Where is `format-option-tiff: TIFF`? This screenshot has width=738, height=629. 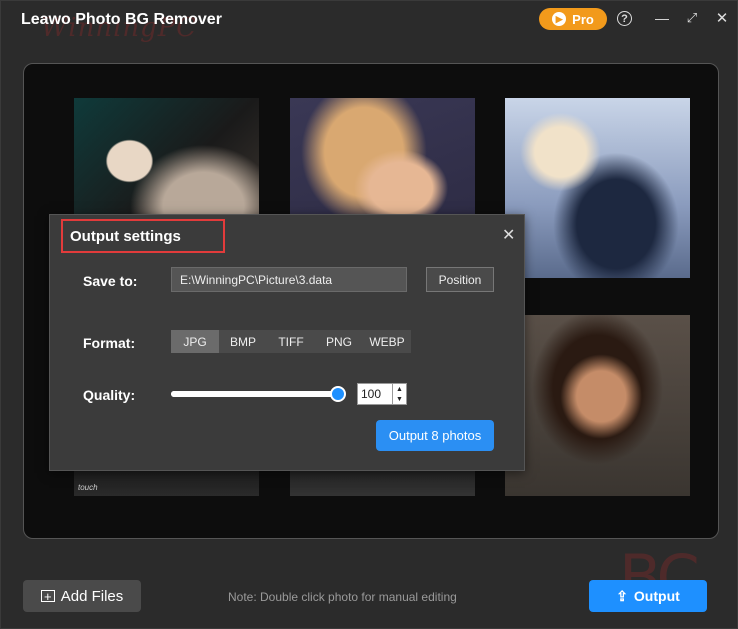 format-option-tiff: TIFF is located at coordinates (291, 341).